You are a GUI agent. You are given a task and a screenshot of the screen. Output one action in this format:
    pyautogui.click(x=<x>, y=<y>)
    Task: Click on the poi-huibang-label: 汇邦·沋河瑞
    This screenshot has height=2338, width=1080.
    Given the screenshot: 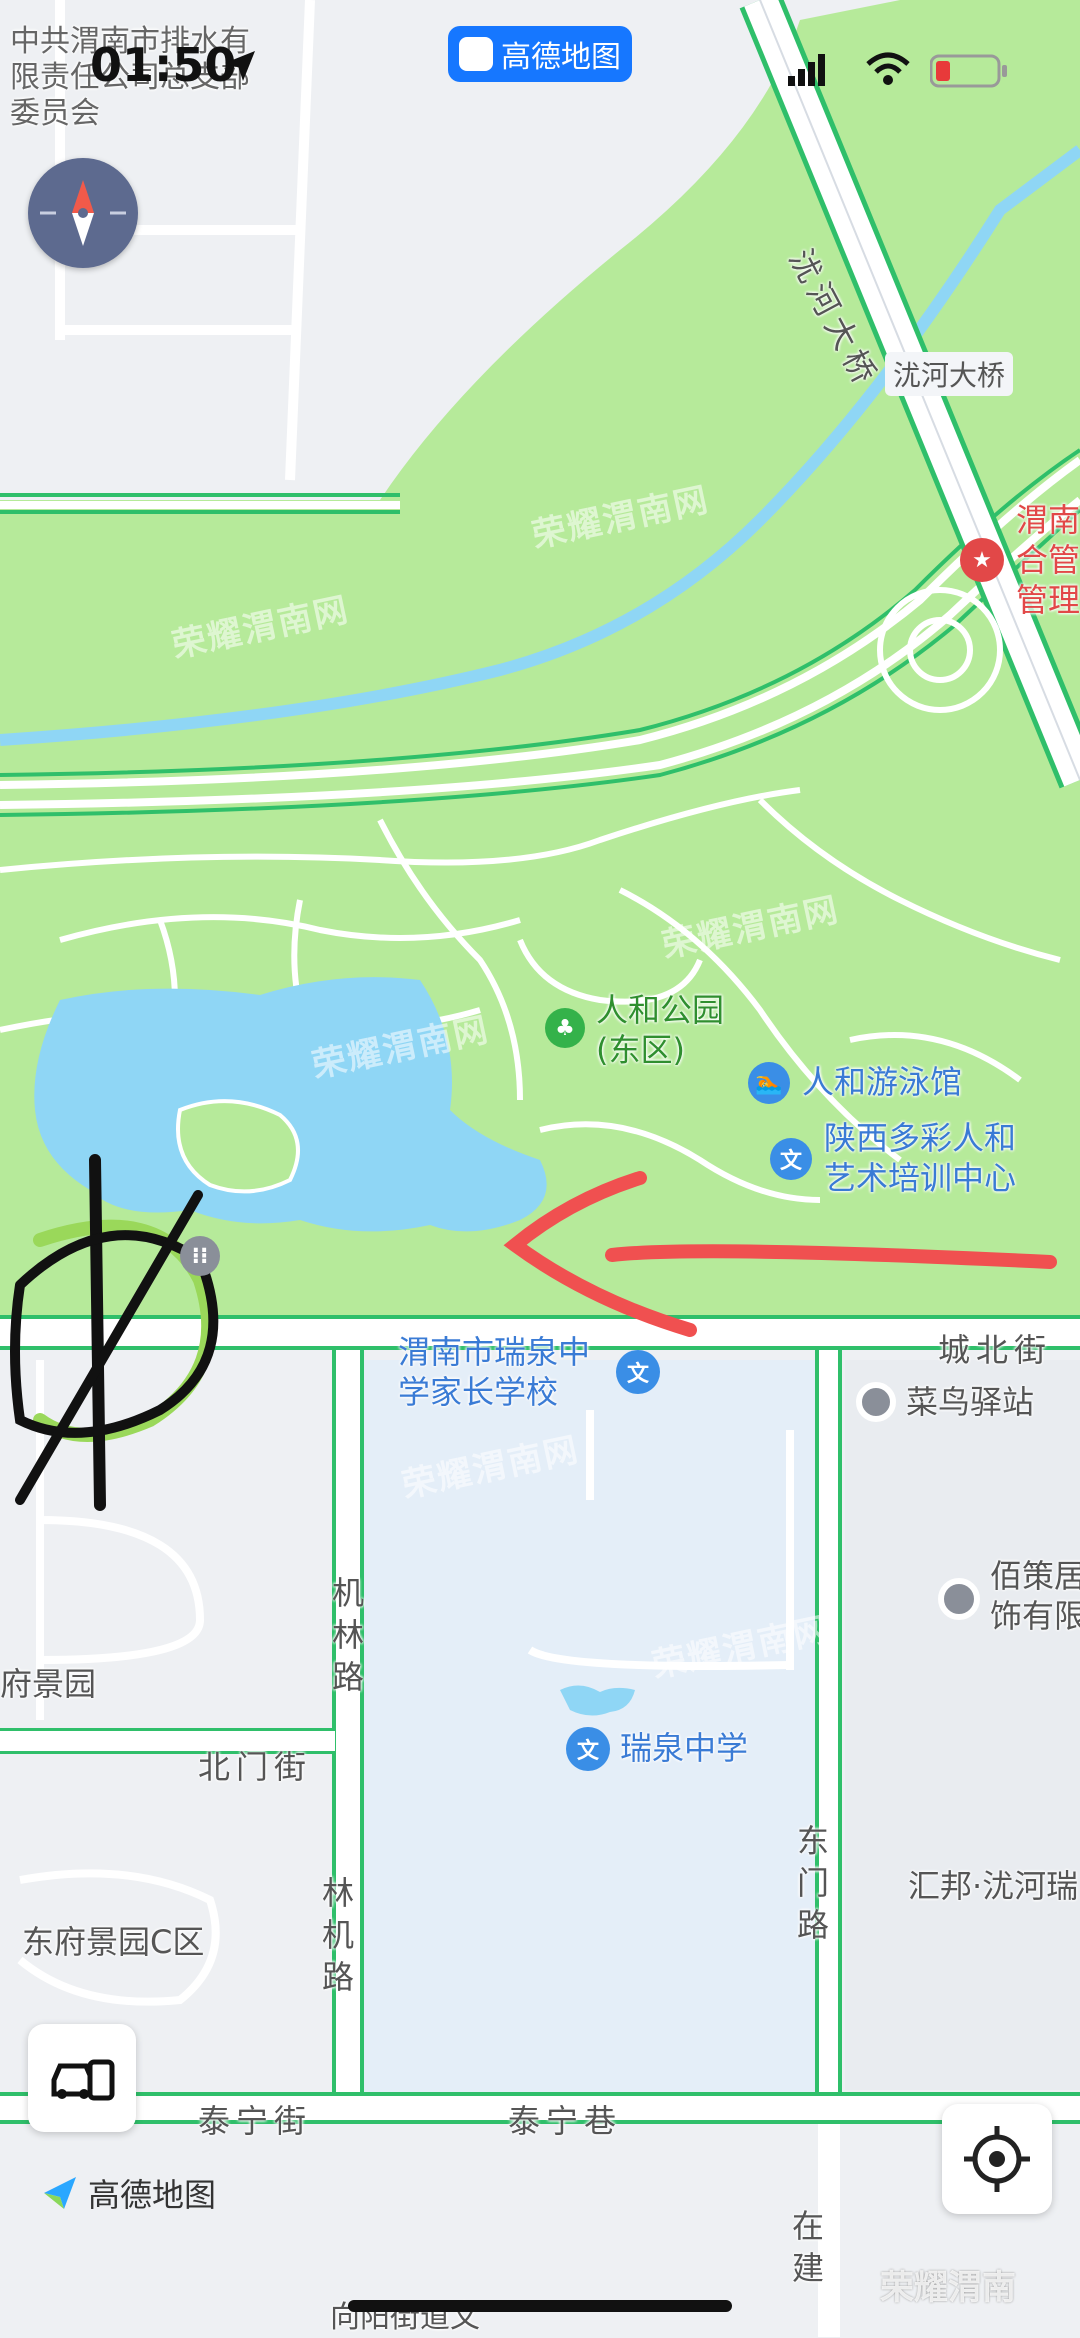 What is the action you would take?
    pyautogui.click(x=993, y=1886)
    